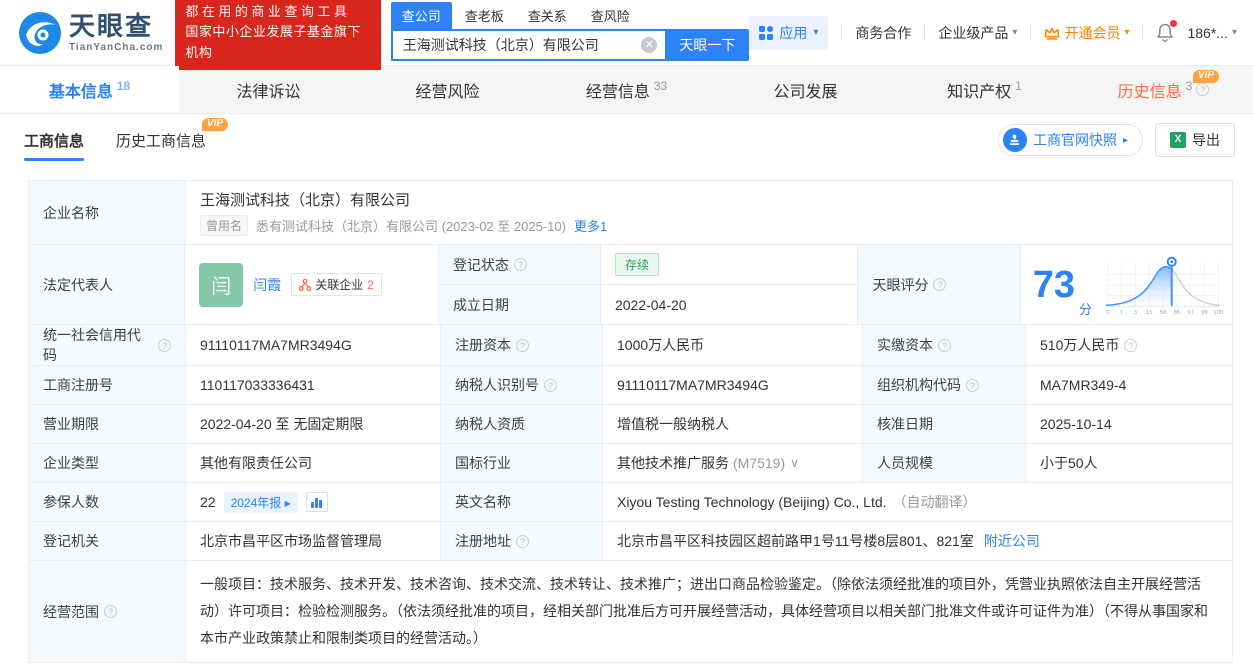 This screenshot has height=666, width=1253. I want to click on search-tabs: 查公司 查老板 查关系 查风险, so click(570, 15).